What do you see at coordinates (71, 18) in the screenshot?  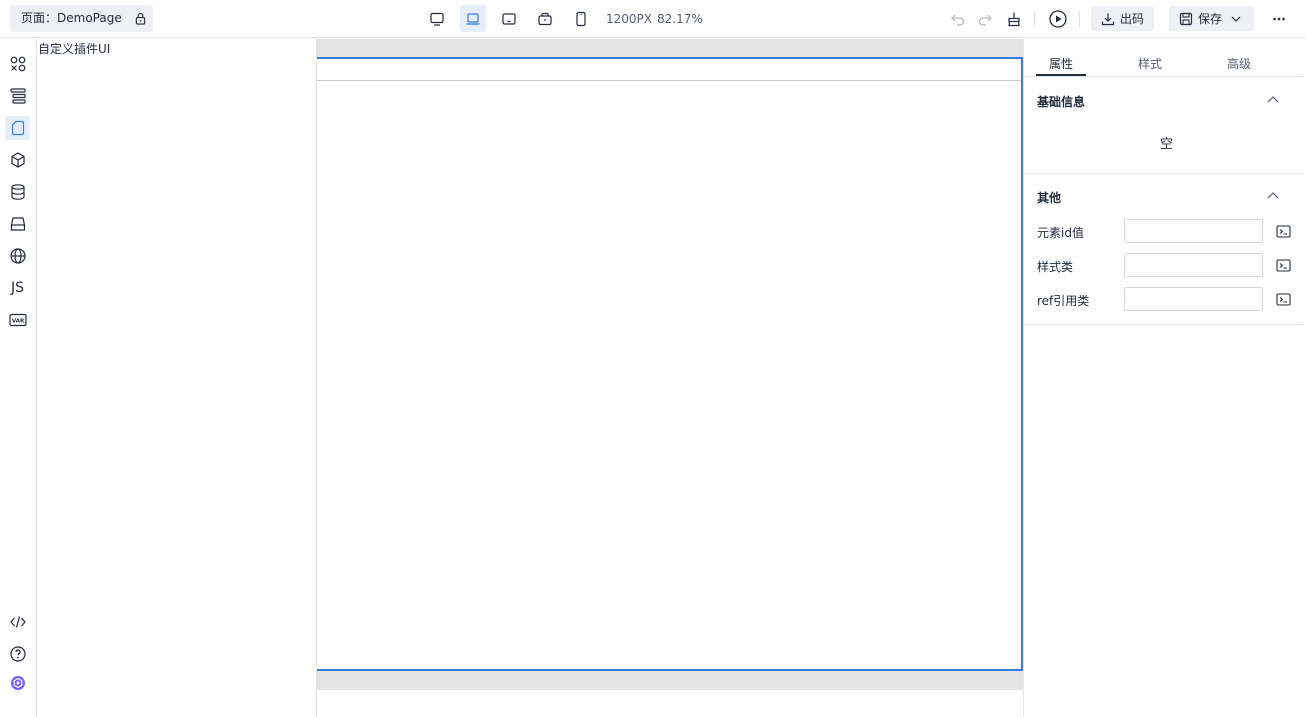 I see `page-selector: 页面：DemoPage` at bounding box center [71, 18].